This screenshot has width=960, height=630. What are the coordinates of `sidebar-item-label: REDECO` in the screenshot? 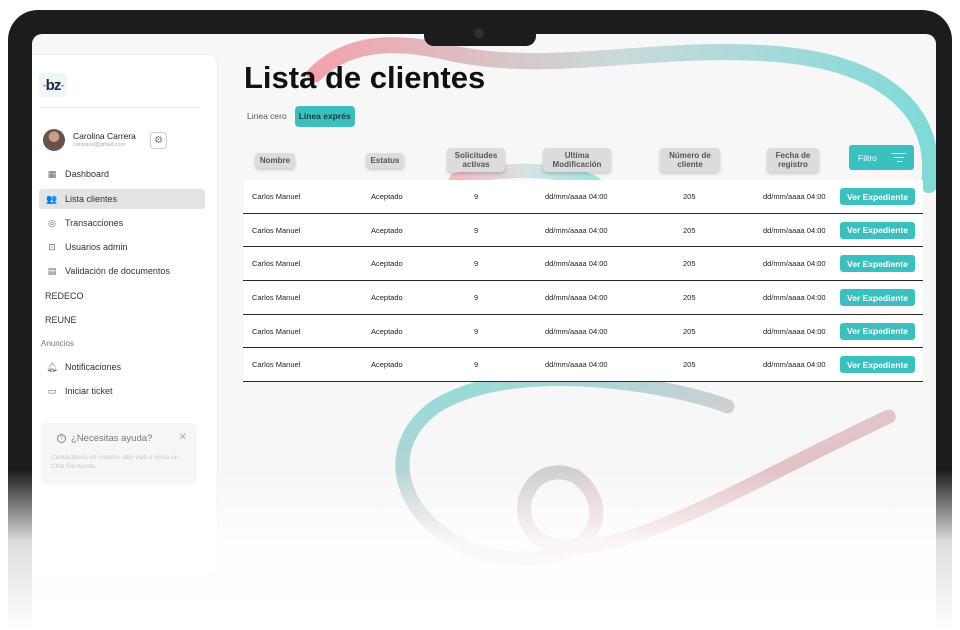 It's located at (64, 296).